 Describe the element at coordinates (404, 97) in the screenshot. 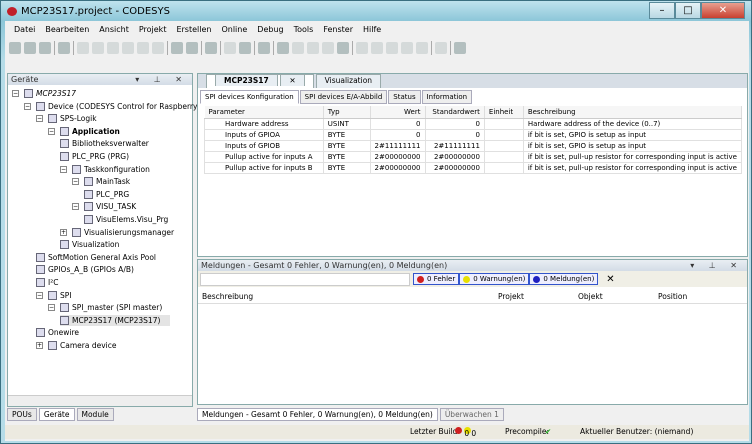

I see `subtab-2: Status` at that location.